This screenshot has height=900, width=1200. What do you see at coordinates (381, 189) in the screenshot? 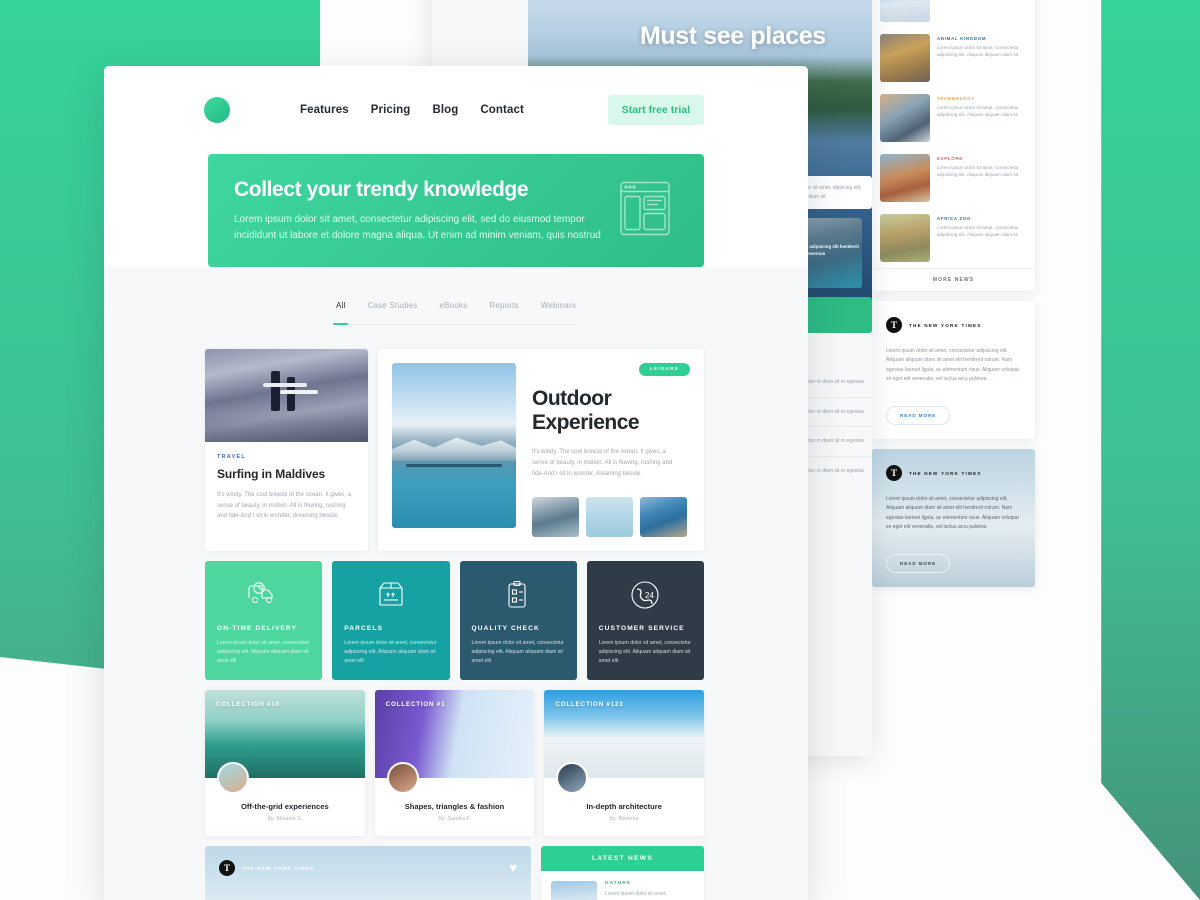
I see `hero-title: Collect your trendy knowledge` at bounding box center [381, 189].